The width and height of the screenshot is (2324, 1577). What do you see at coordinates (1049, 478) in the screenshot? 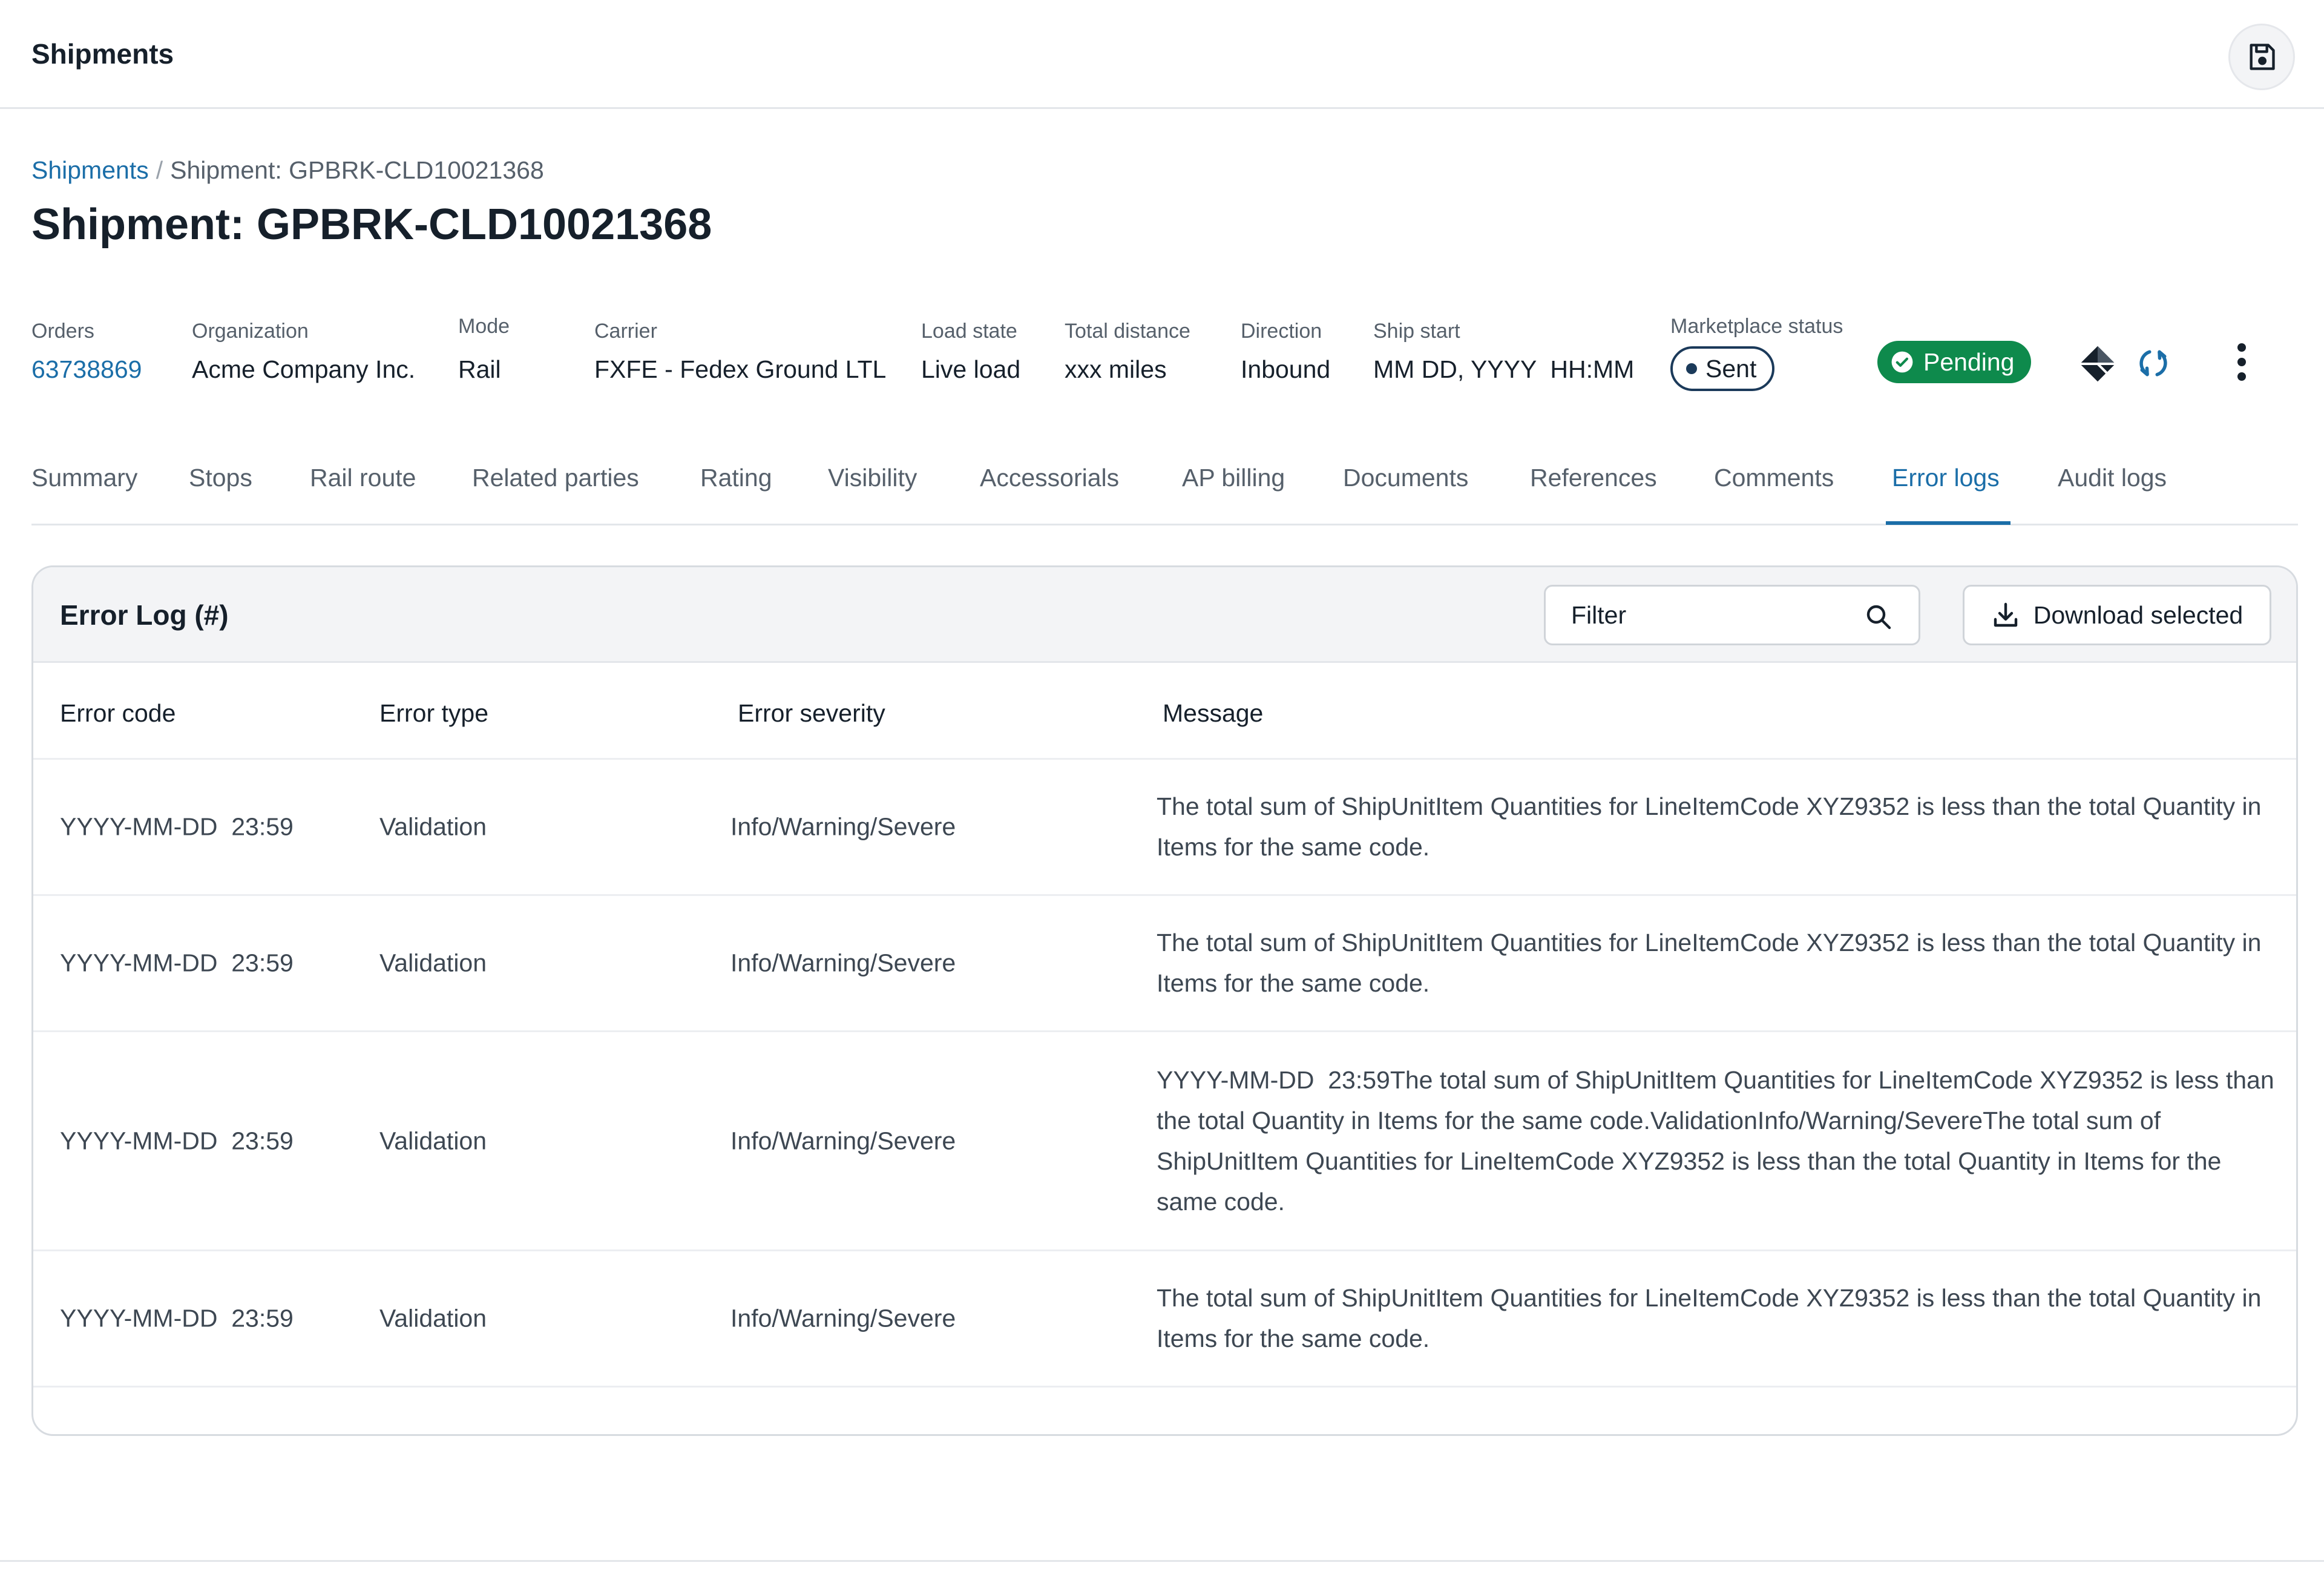
I see `tab-accessorials: Accessorials` at bounding box center [1049, 478].